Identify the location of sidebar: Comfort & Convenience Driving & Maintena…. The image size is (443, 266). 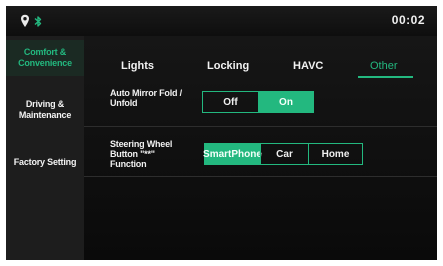
(45, 148).